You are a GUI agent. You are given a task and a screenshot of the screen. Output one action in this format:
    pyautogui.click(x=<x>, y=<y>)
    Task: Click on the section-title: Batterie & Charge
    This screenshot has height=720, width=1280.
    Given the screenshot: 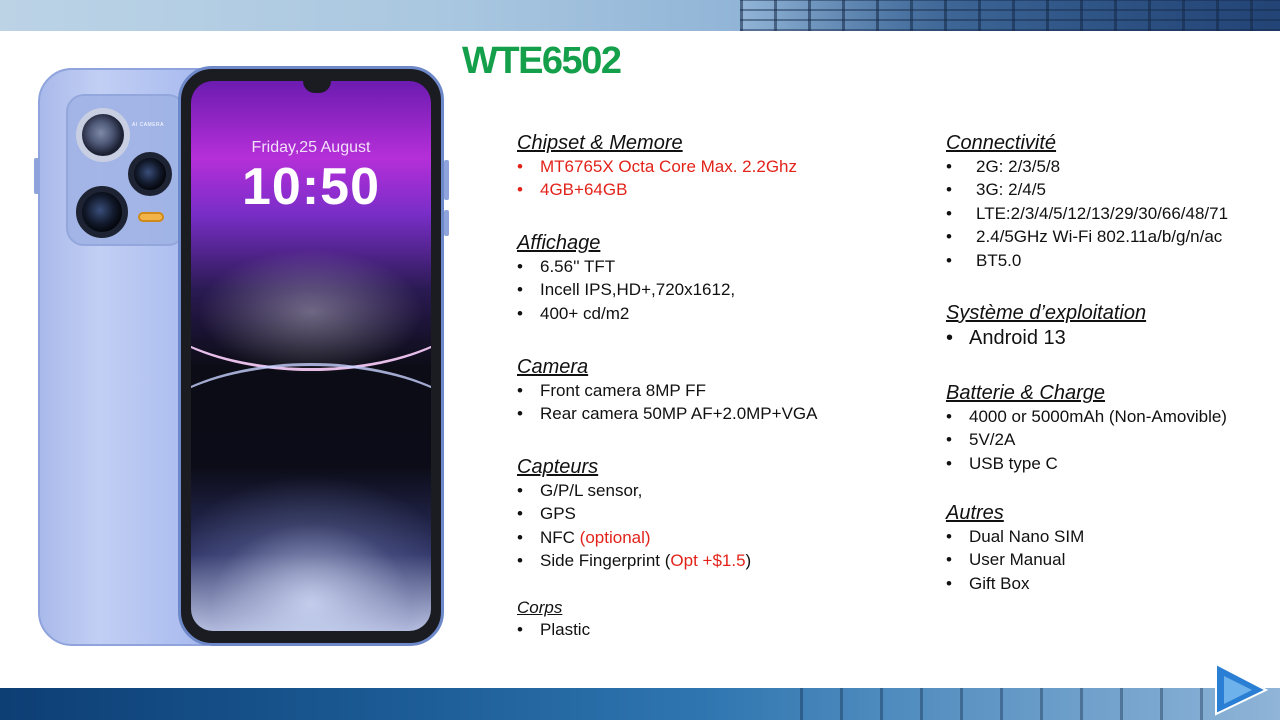 What is the action you would take?
    pyautogui.click(x=1025, y=393)
    